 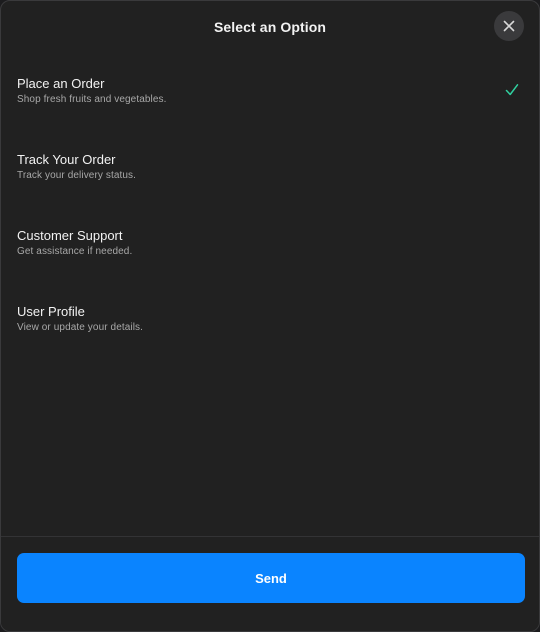 I want to click on option-description: Shop fresh fruits and vegetables., so click(x=92, y=99).